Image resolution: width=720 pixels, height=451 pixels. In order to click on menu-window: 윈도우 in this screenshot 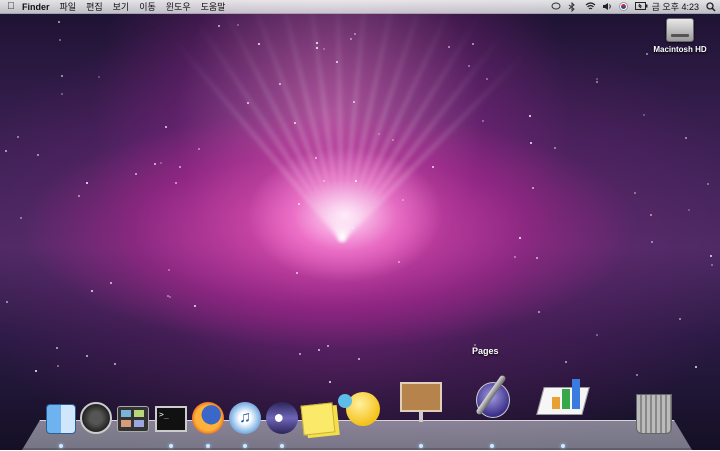, I will do `click(178, 6)`.